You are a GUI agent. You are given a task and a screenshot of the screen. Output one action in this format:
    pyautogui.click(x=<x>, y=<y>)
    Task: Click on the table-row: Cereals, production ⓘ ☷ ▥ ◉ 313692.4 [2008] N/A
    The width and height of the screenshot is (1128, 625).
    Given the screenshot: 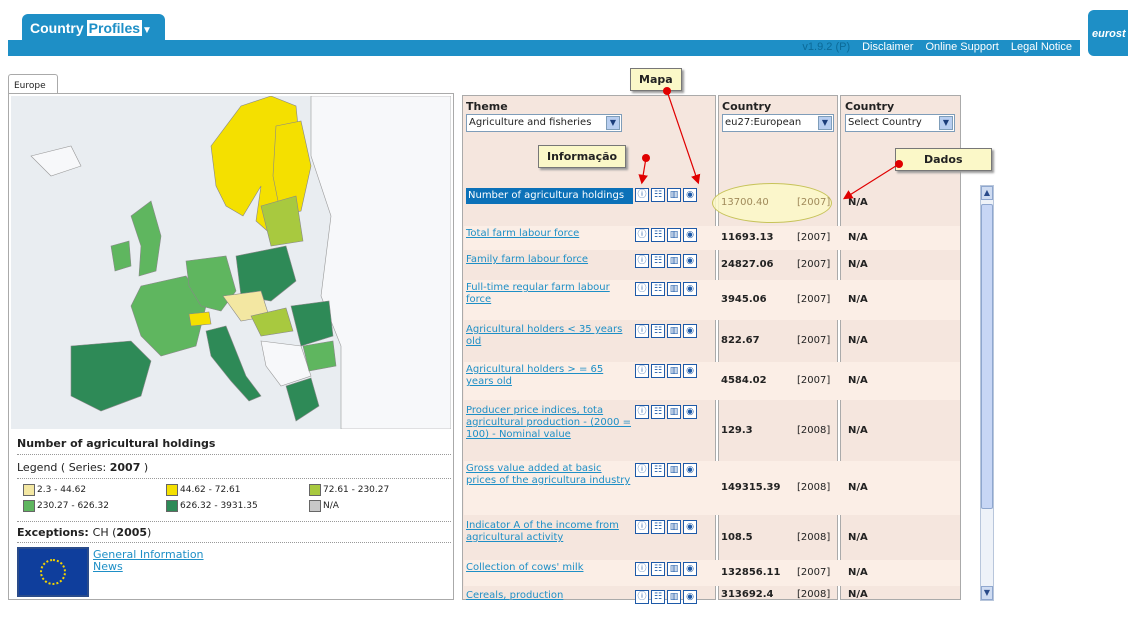 What is the action you would take?
    pyautogui.click(x=712, y=596)
    